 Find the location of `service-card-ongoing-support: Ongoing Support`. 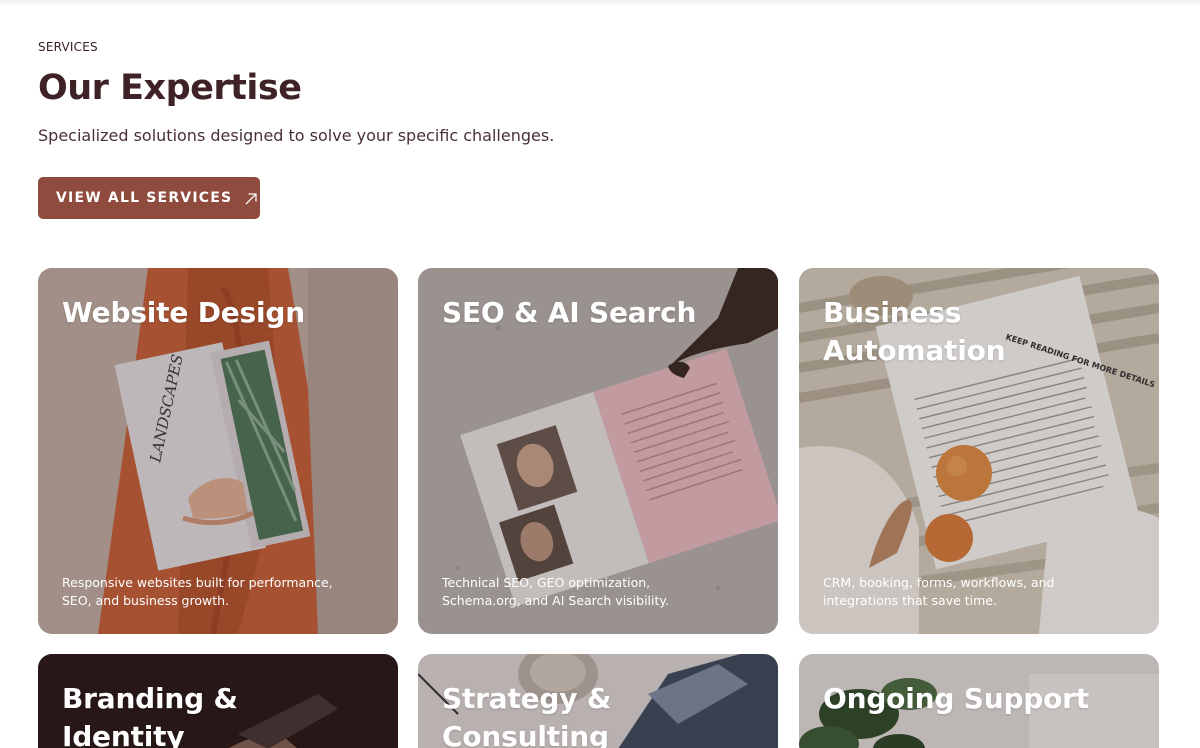

service-card-ongoing-support: Ongoing Support is located at coordinates (979, 701).